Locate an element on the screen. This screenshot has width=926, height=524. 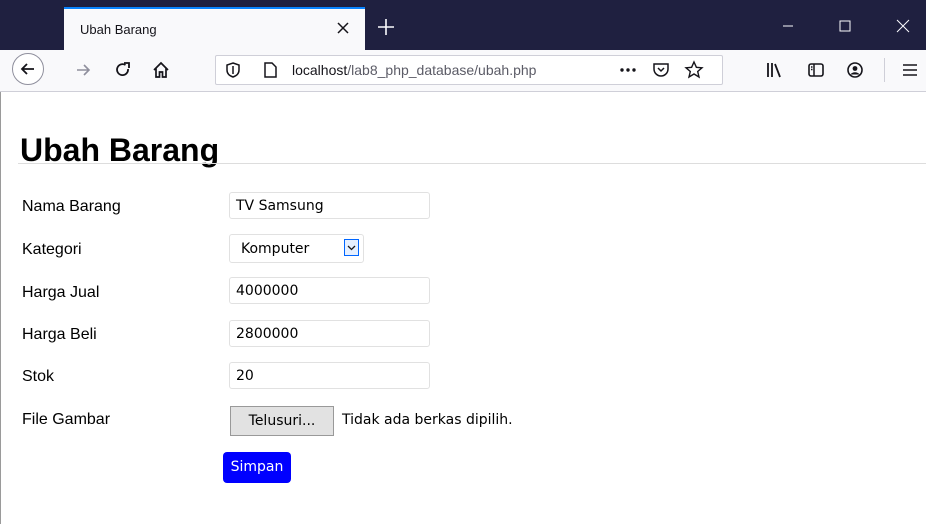
new-tab-icon is located at coordinates (386, 27).